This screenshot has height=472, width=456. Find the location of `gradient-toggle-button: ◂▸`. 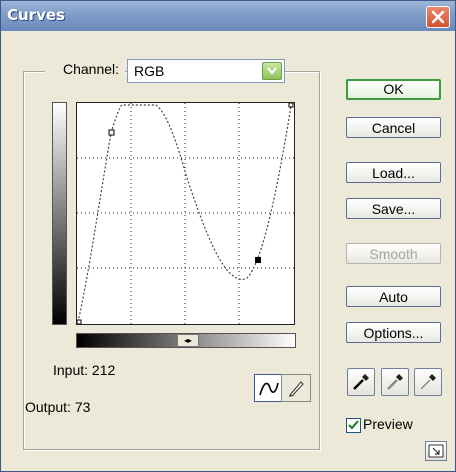

gradient-toggle-button: ◂▸ is located at coordinates (188, 340).